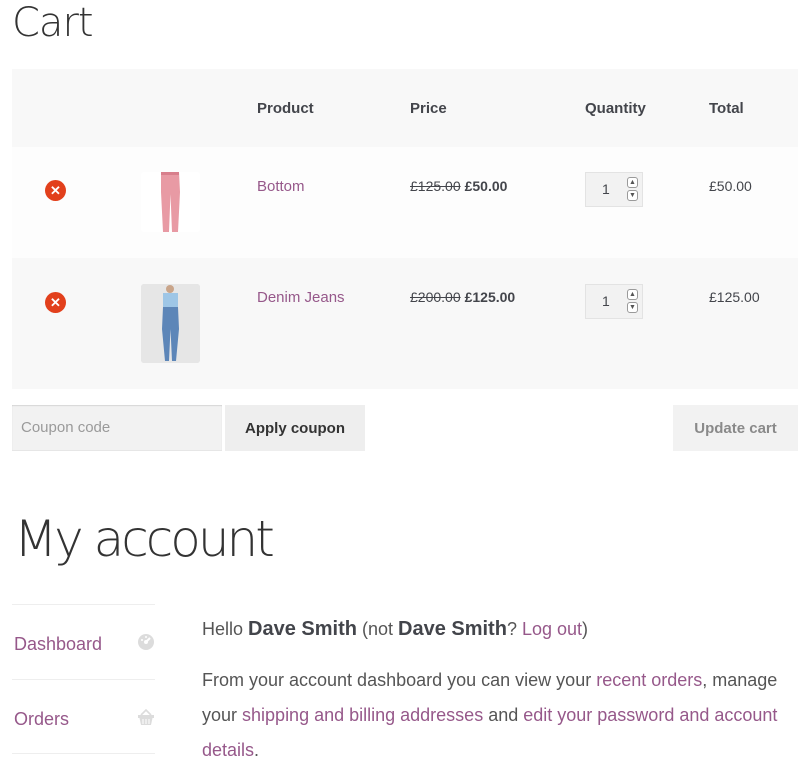 The width and height of the screenshot is (810, 763). What do you see at coordinates (170, 202) in the screenshot?
I see `product-thumbnail-bottom` at bounding box center [170, 202].